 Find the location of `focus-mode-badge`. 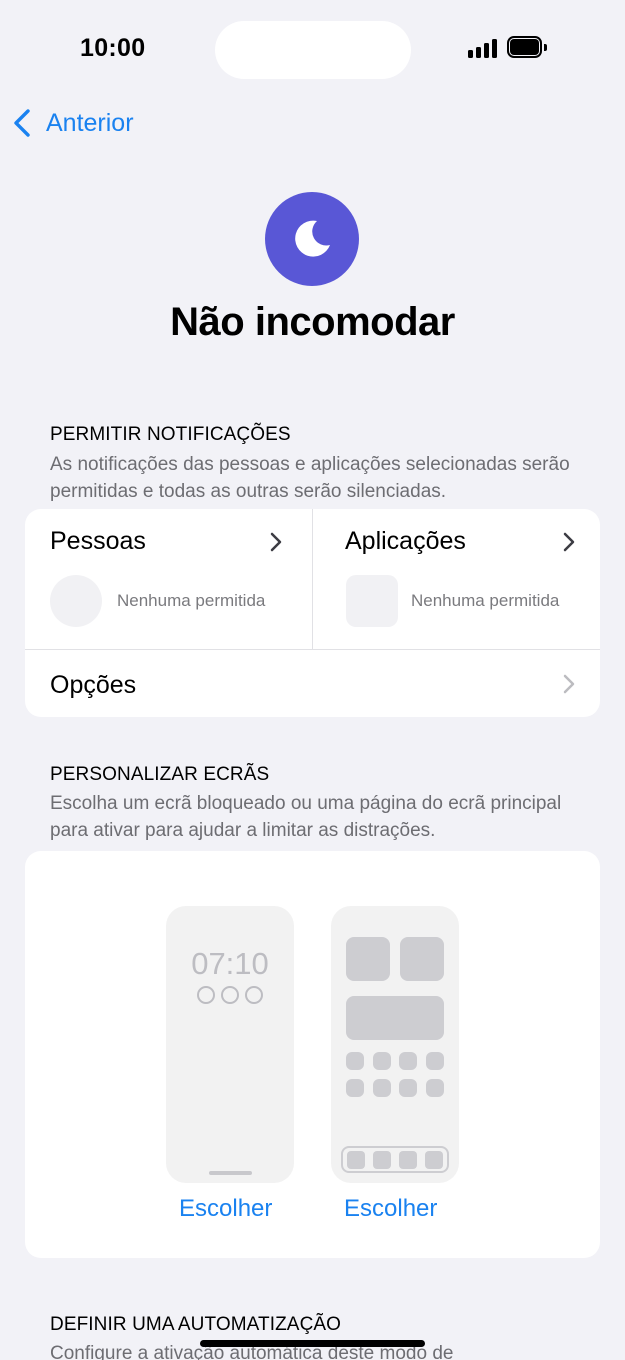

focus-mode-badge is located at coordinates (312, 239).